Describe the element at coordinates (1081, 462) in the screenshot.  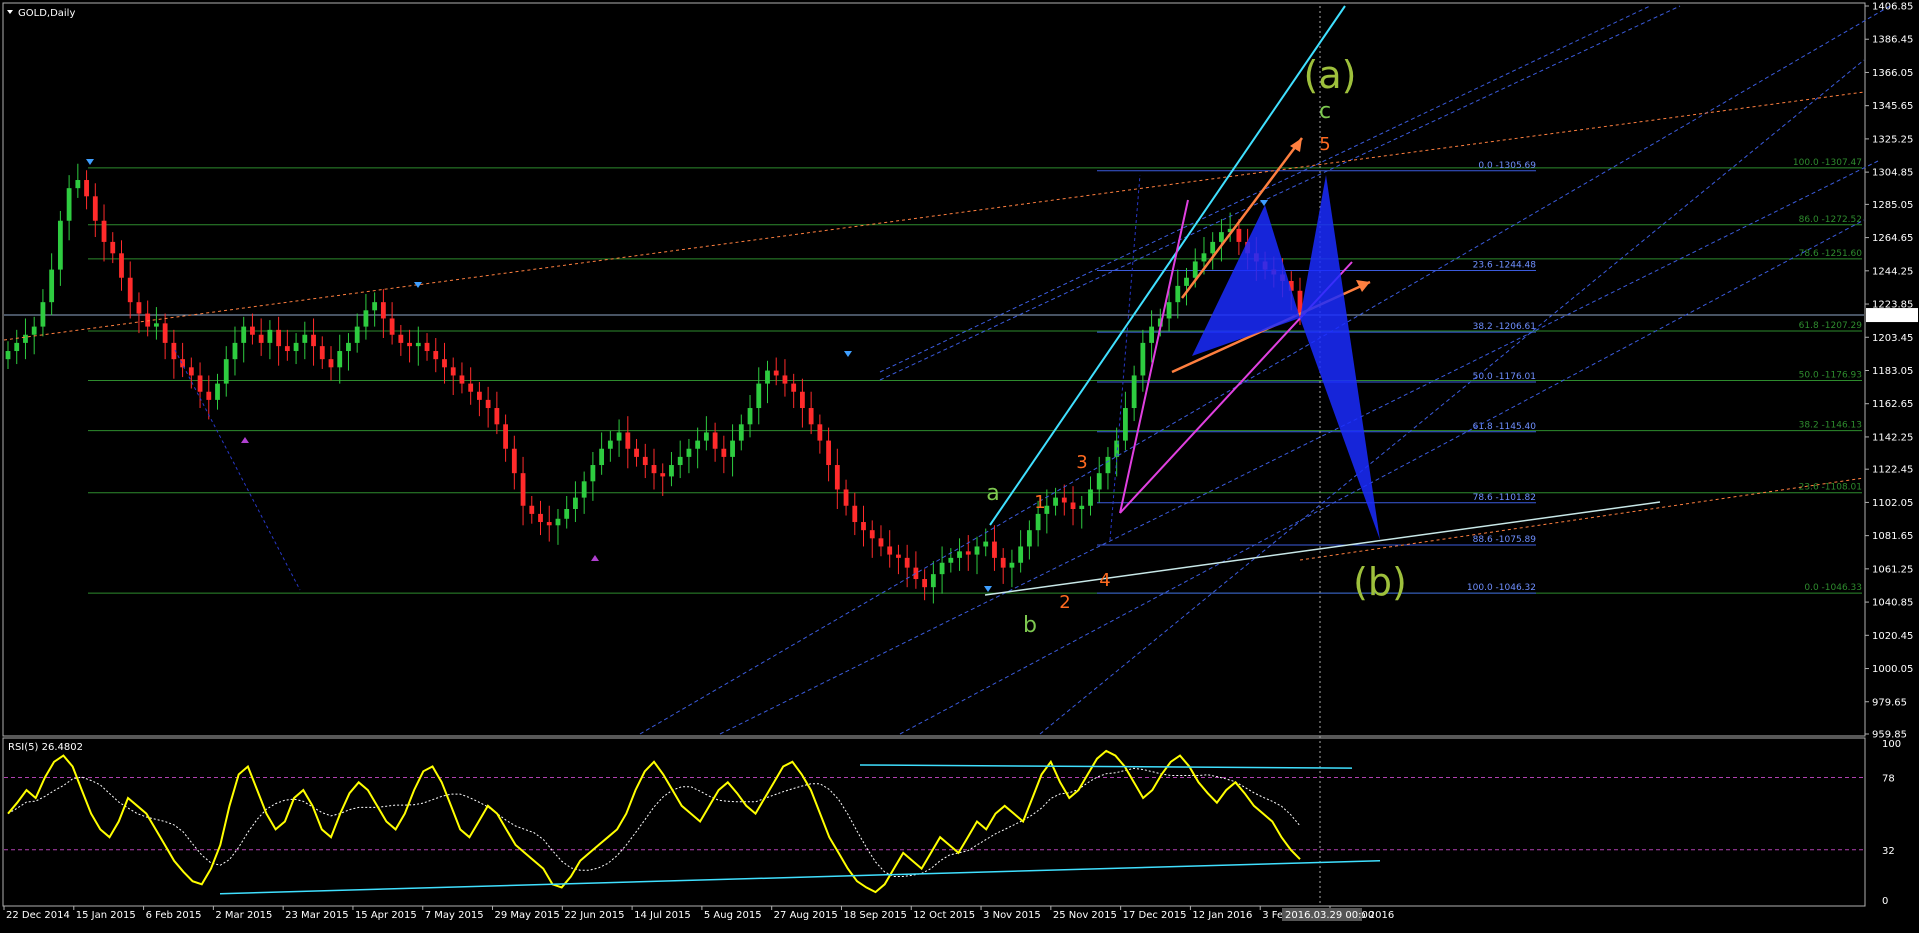
I see `wave-label-orange: 3` at that location.